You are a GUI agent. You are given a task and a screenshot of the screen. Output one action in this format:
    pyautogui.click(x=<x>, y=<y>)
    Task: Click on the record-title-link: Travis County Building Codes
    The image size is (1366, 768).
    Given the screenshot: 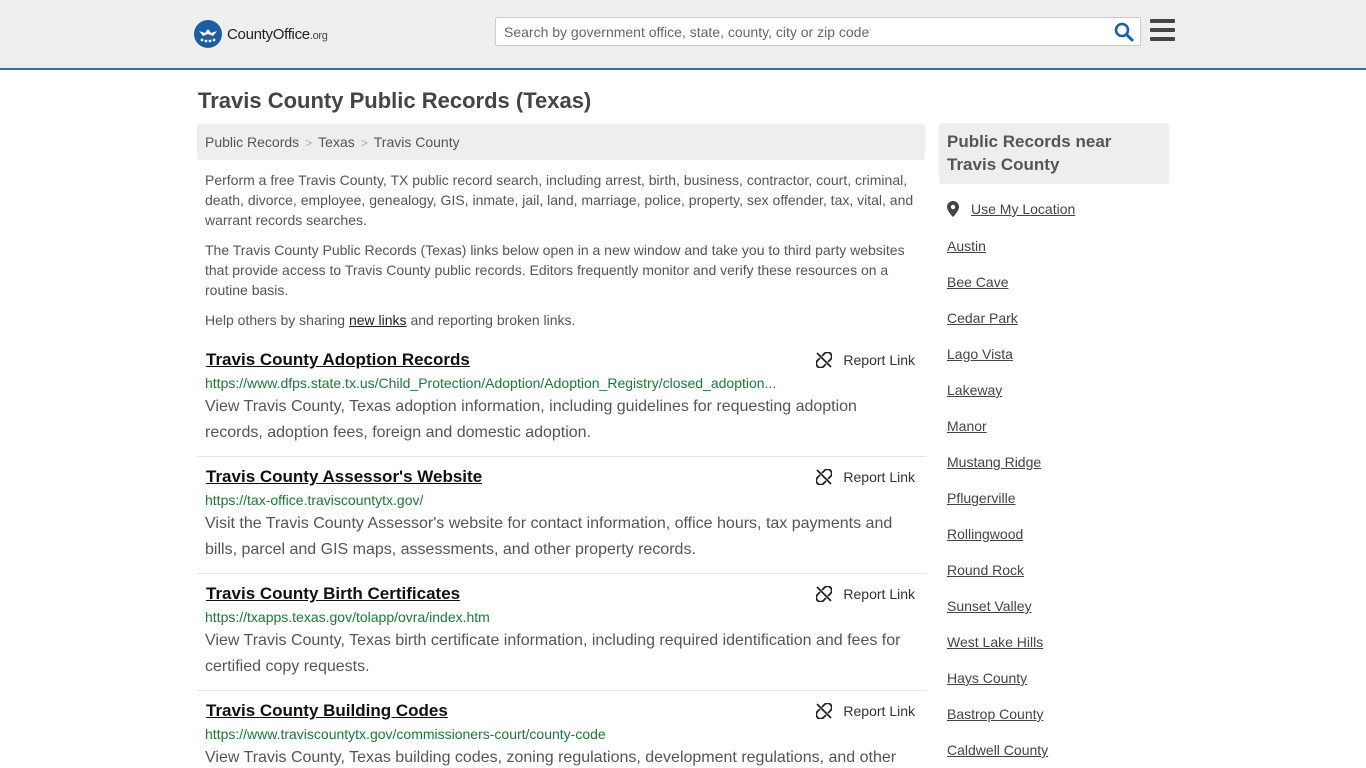 What is the action you would take?
    pyautogui.click(x=327, y=711)
    